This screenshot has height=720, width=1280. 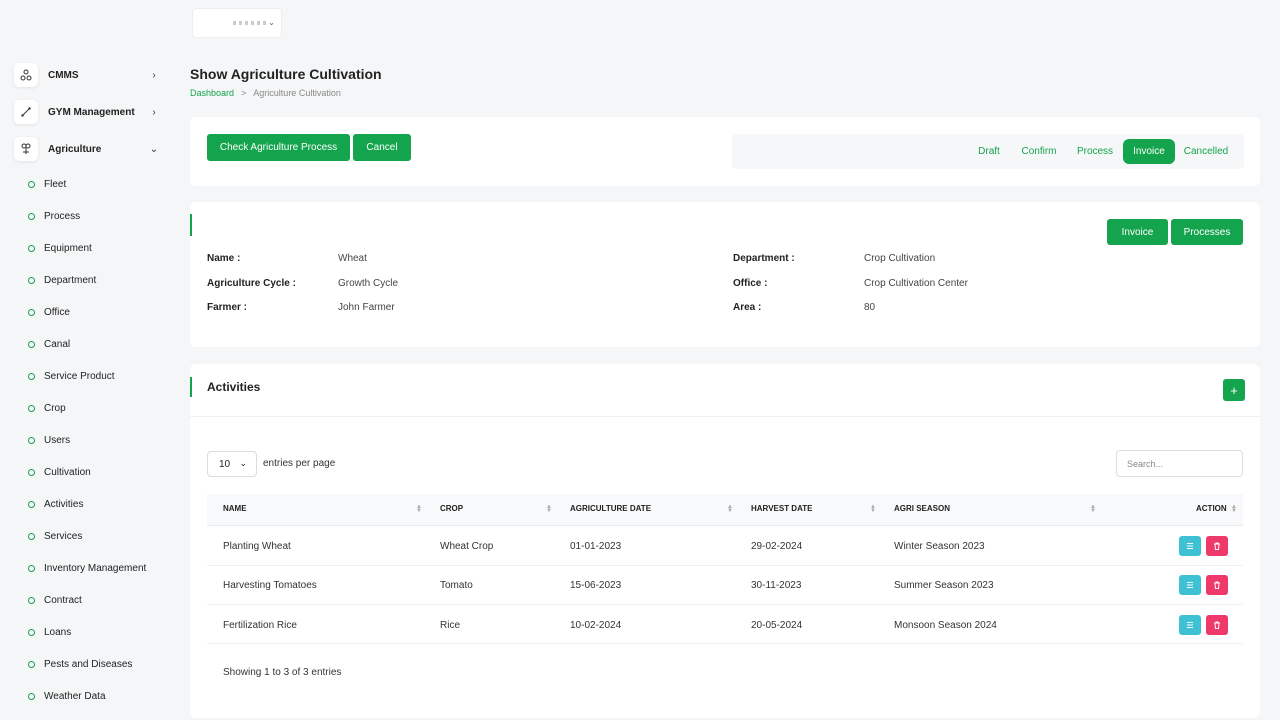 I want to click on sidebar-subitem-cultivation: Cultivation, so click(x=59, y=472).